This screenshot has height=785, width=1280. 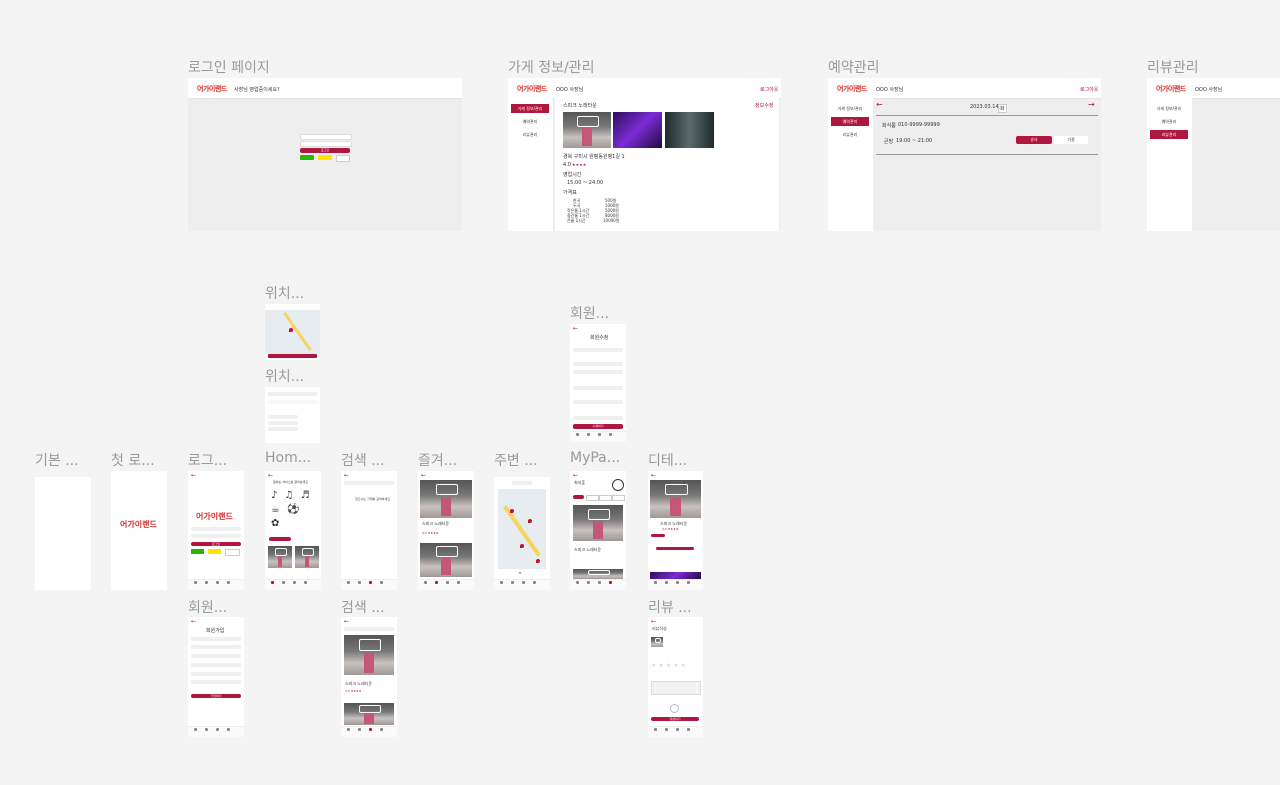 I want to click on logout-link: 로그아웃, so click(x=769, y=89).